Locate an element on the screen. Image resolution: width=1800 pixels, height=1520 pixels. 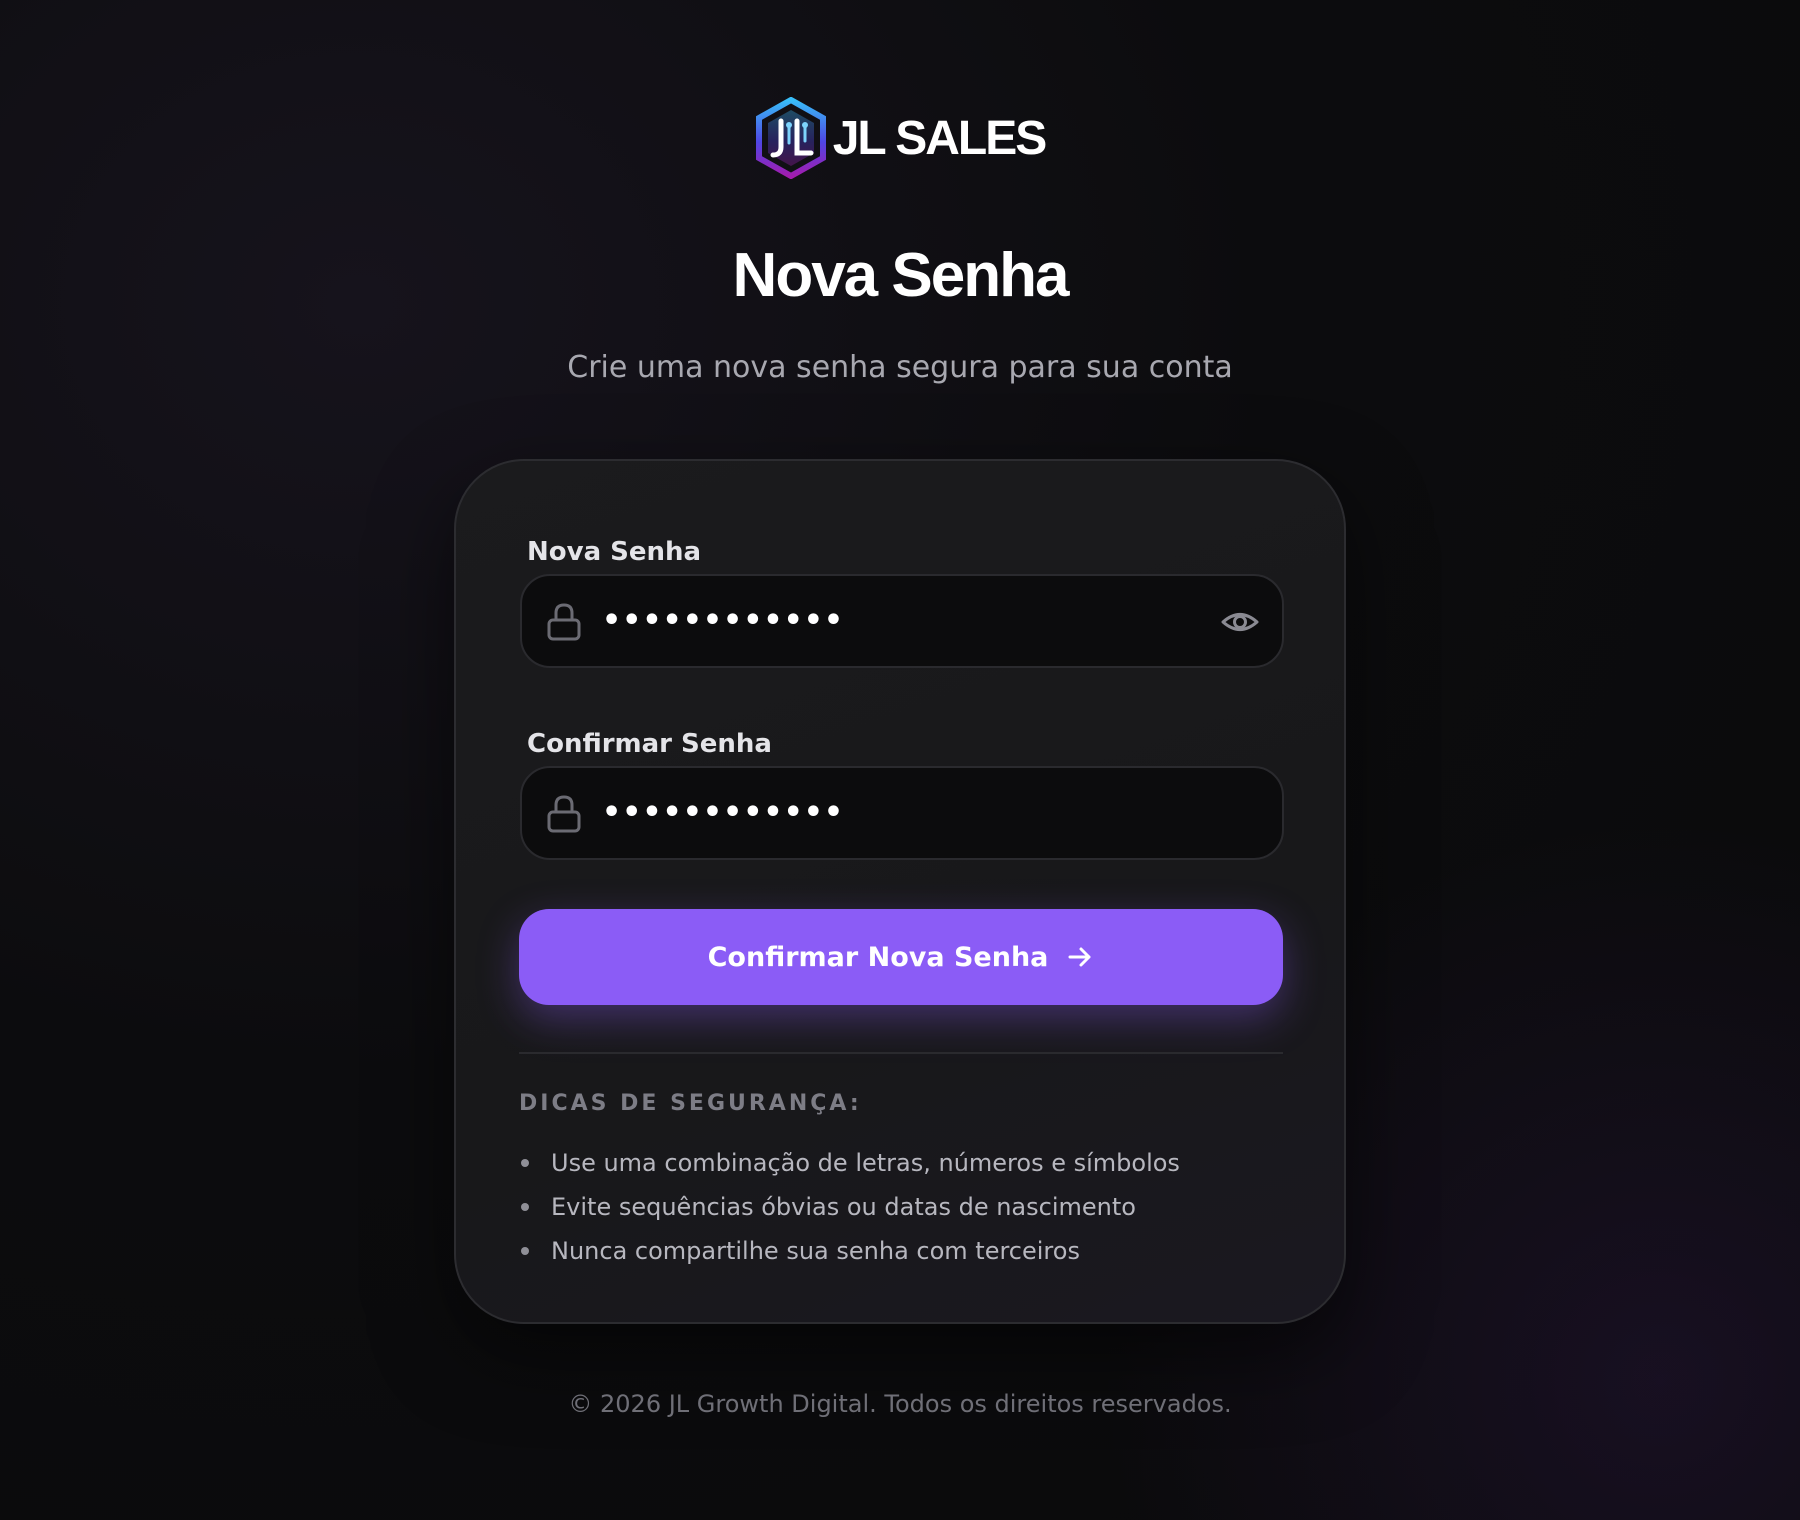
confirm-new-password-label: Confirmar Nova Senha is located at coordinates (878, 957).